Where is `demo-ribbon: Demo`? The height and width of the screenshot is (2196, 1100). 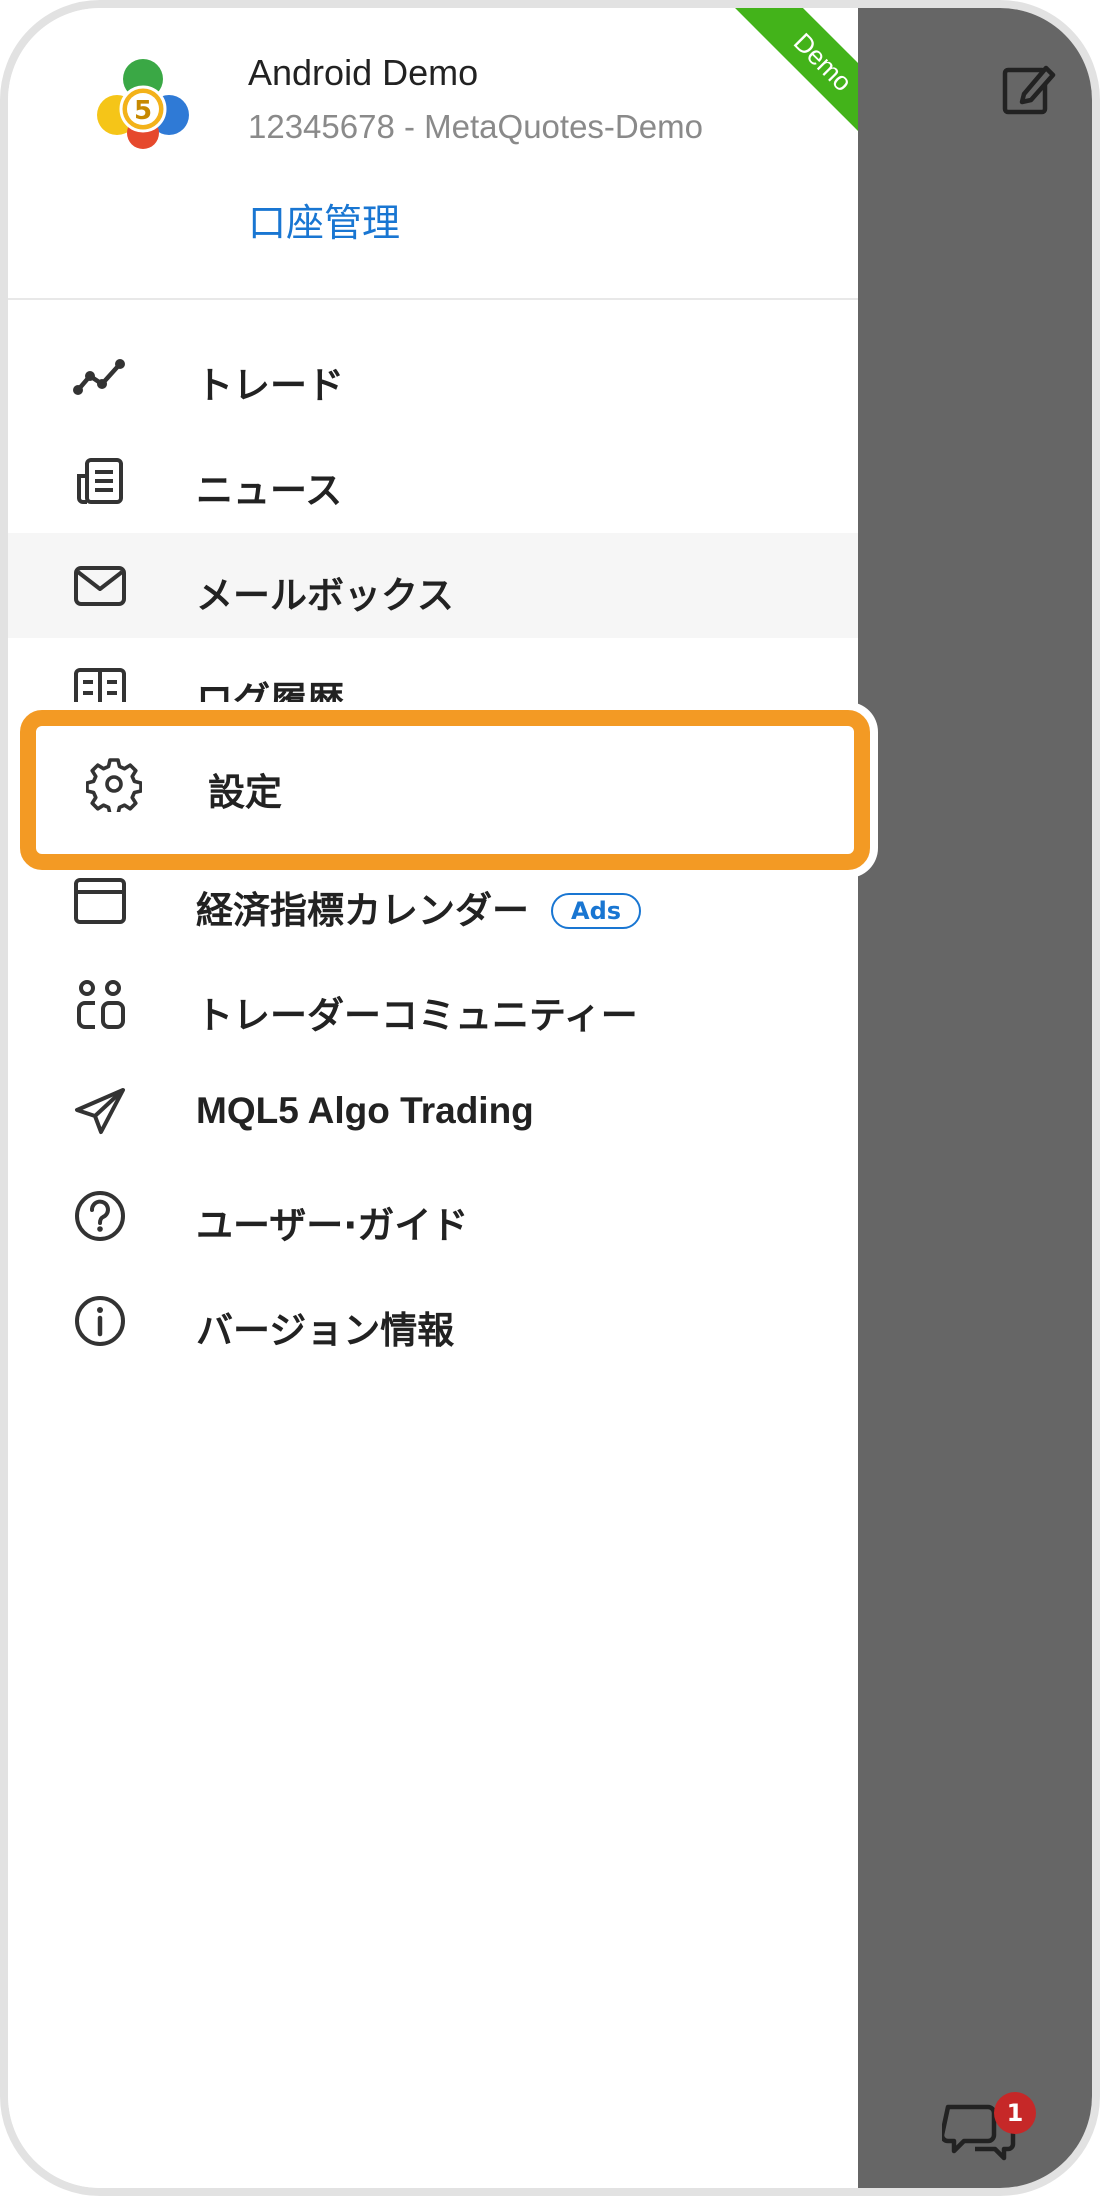 demo-ribbon: Demo is located at coordinates (783, 83).